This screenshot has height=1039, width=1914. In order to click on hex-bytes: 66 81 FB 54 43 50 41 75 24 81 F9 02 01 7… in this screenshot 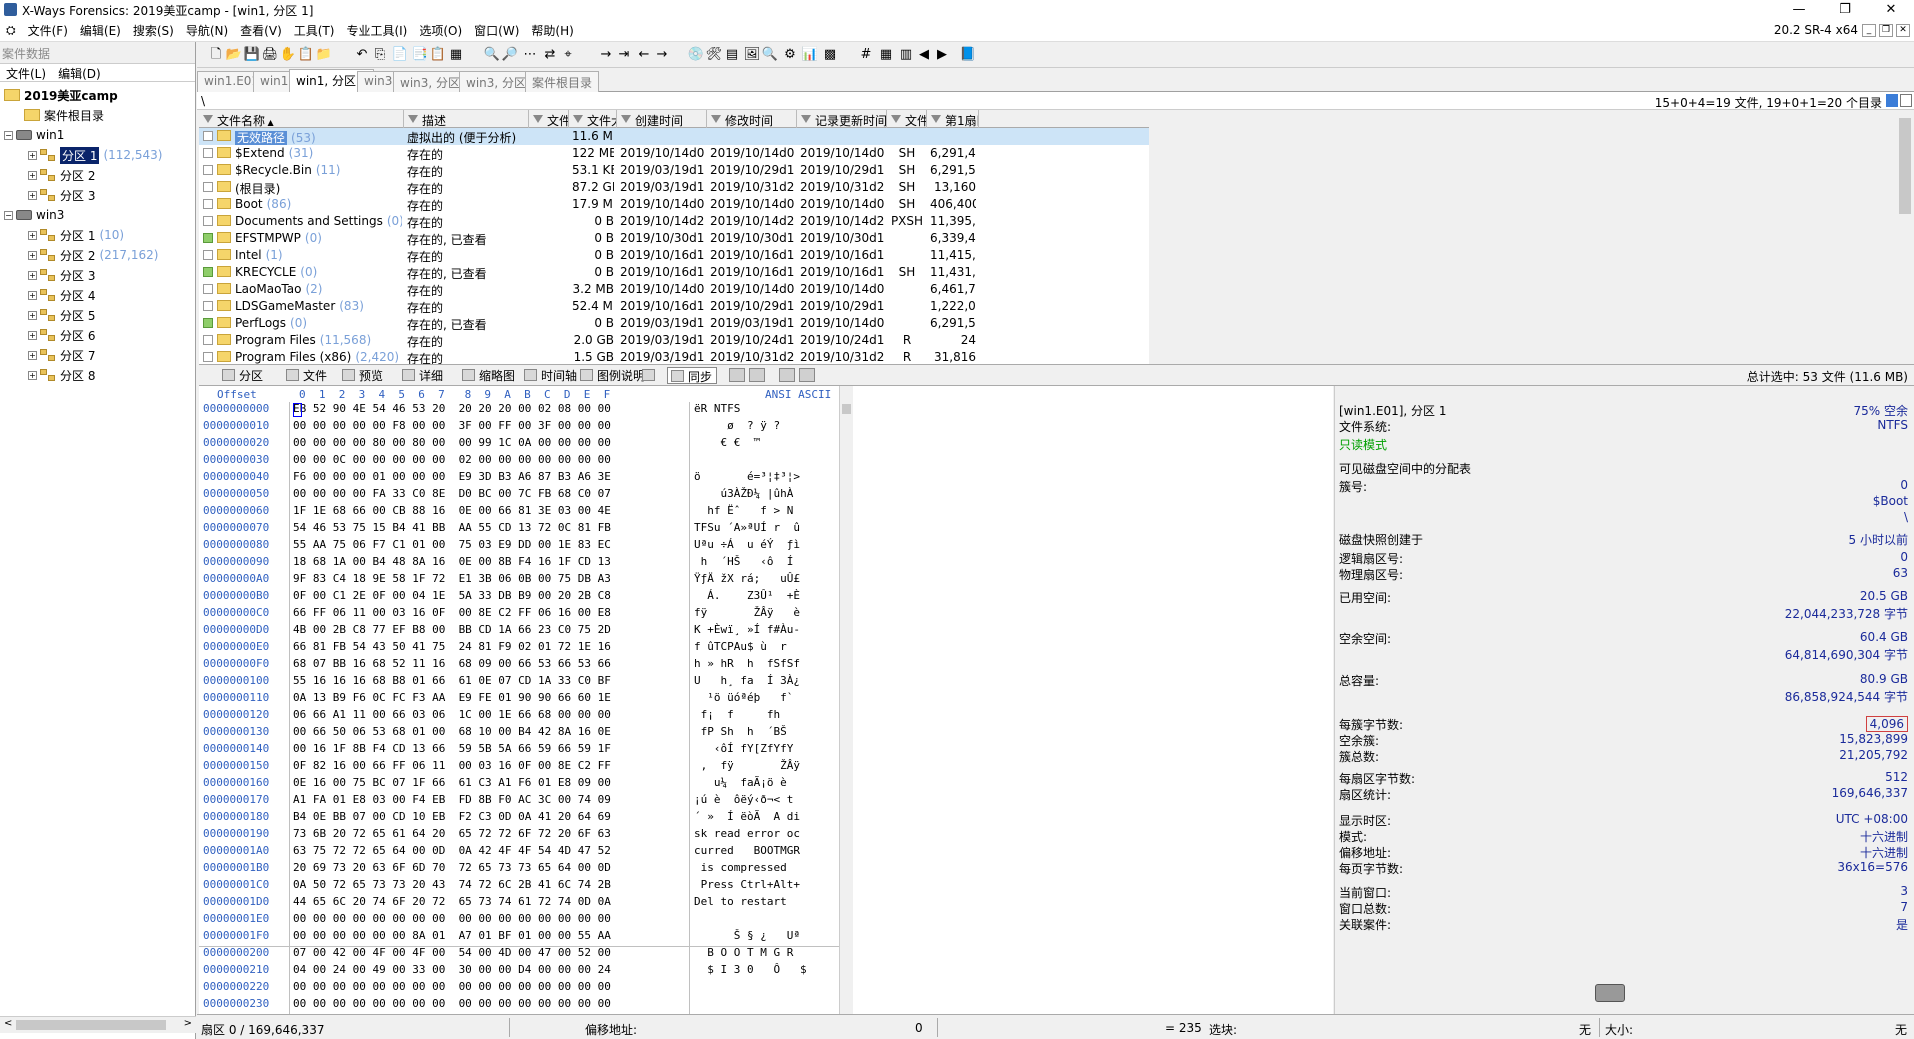, I will do `click(452, 646)`.